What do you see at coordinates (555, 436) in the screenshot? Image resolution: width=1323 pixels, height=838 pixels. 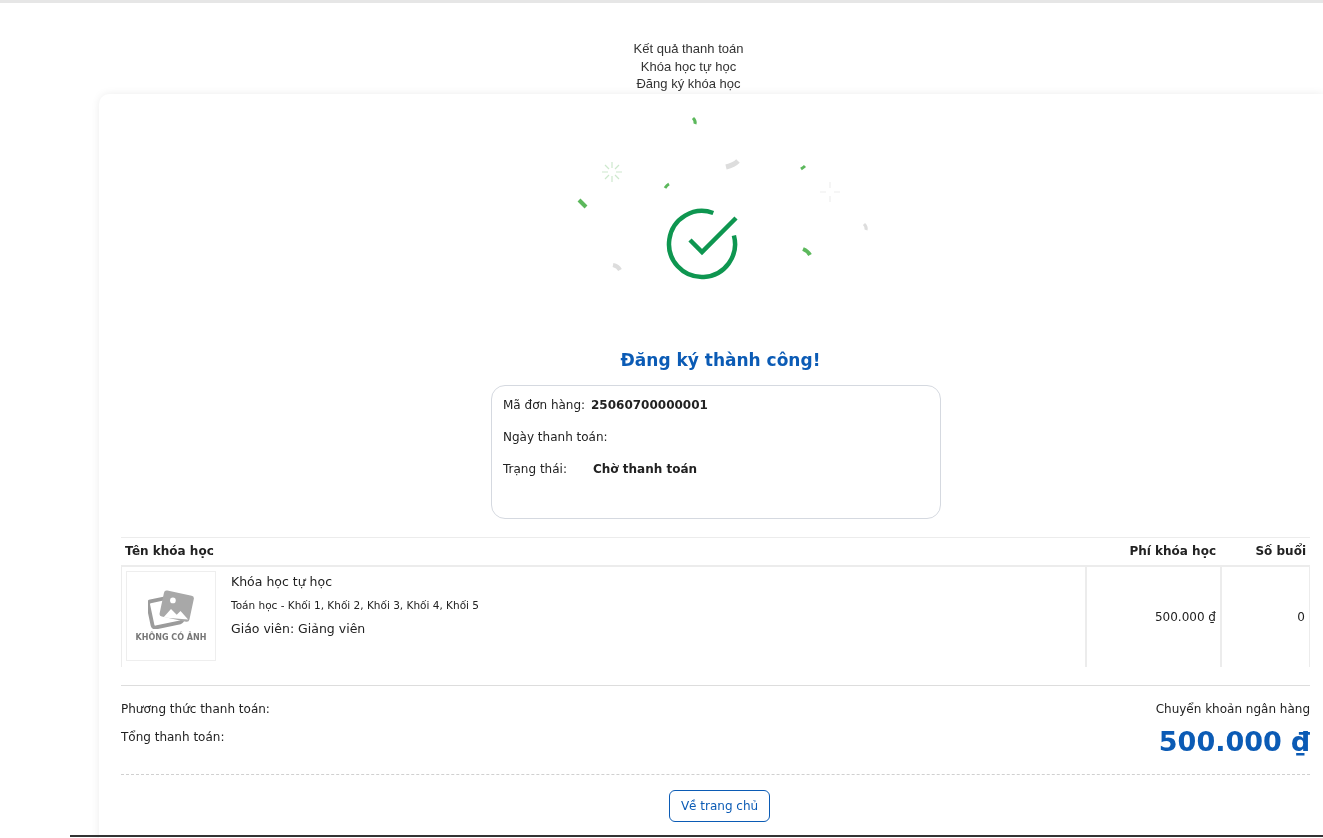 I see `order-label: Ngày thanh toán:` at bounding box center [555, 436].